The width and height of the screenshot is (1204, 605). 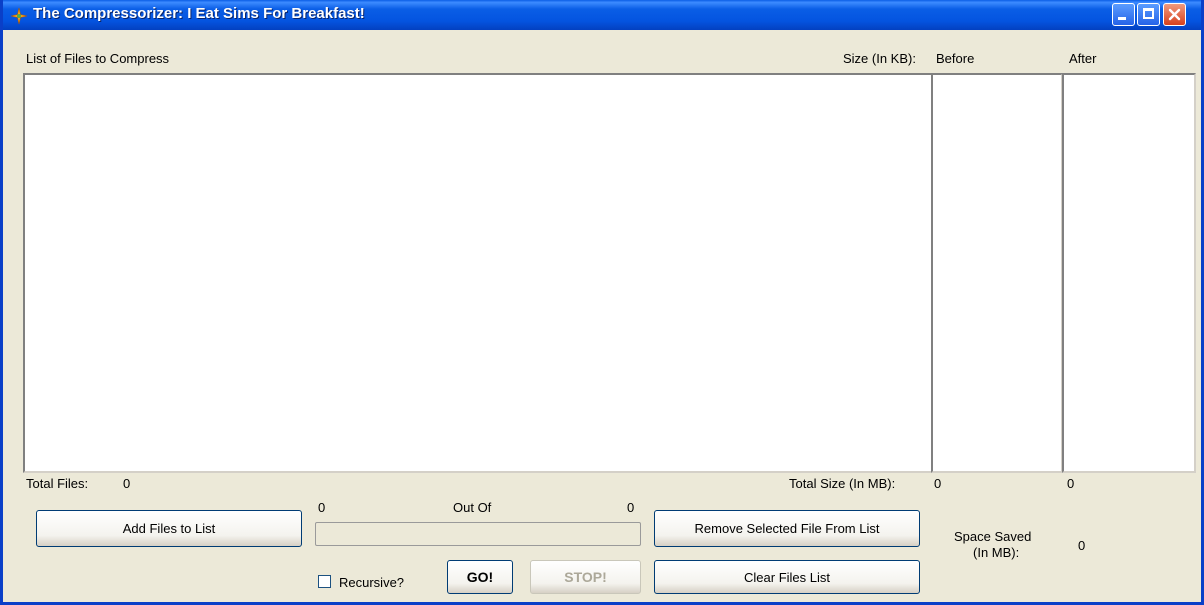 I want to click on total-size-before-value: 0, so click(x=938, y=483).